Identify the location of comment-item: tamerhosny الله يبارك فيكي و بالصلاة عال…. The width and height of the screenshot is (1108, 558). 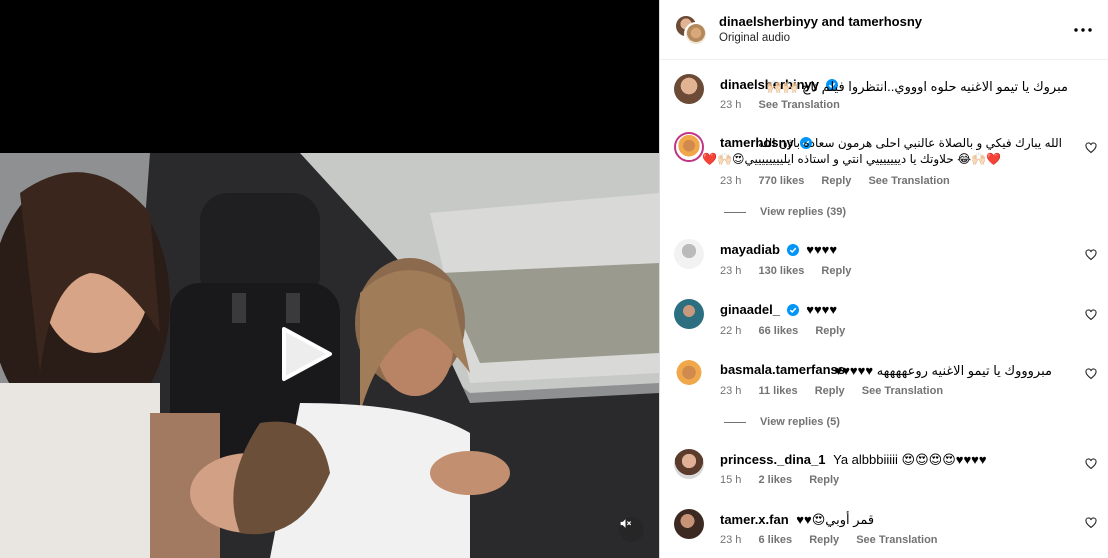
(884, 175).